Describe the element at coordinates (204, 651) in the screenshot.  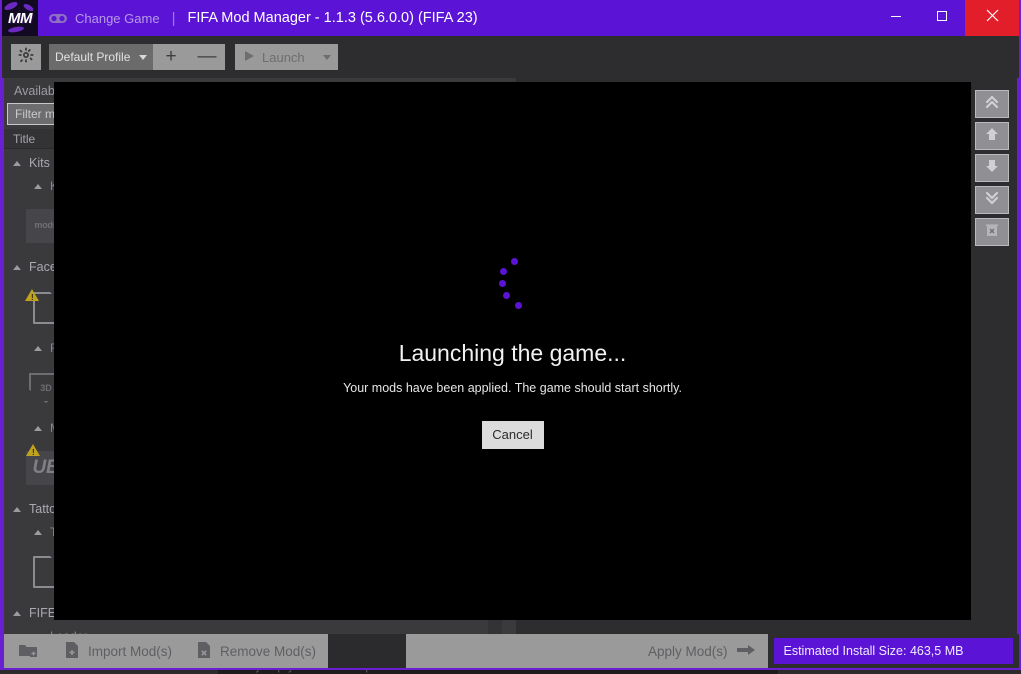
I see `file-remove-icon` at that location.